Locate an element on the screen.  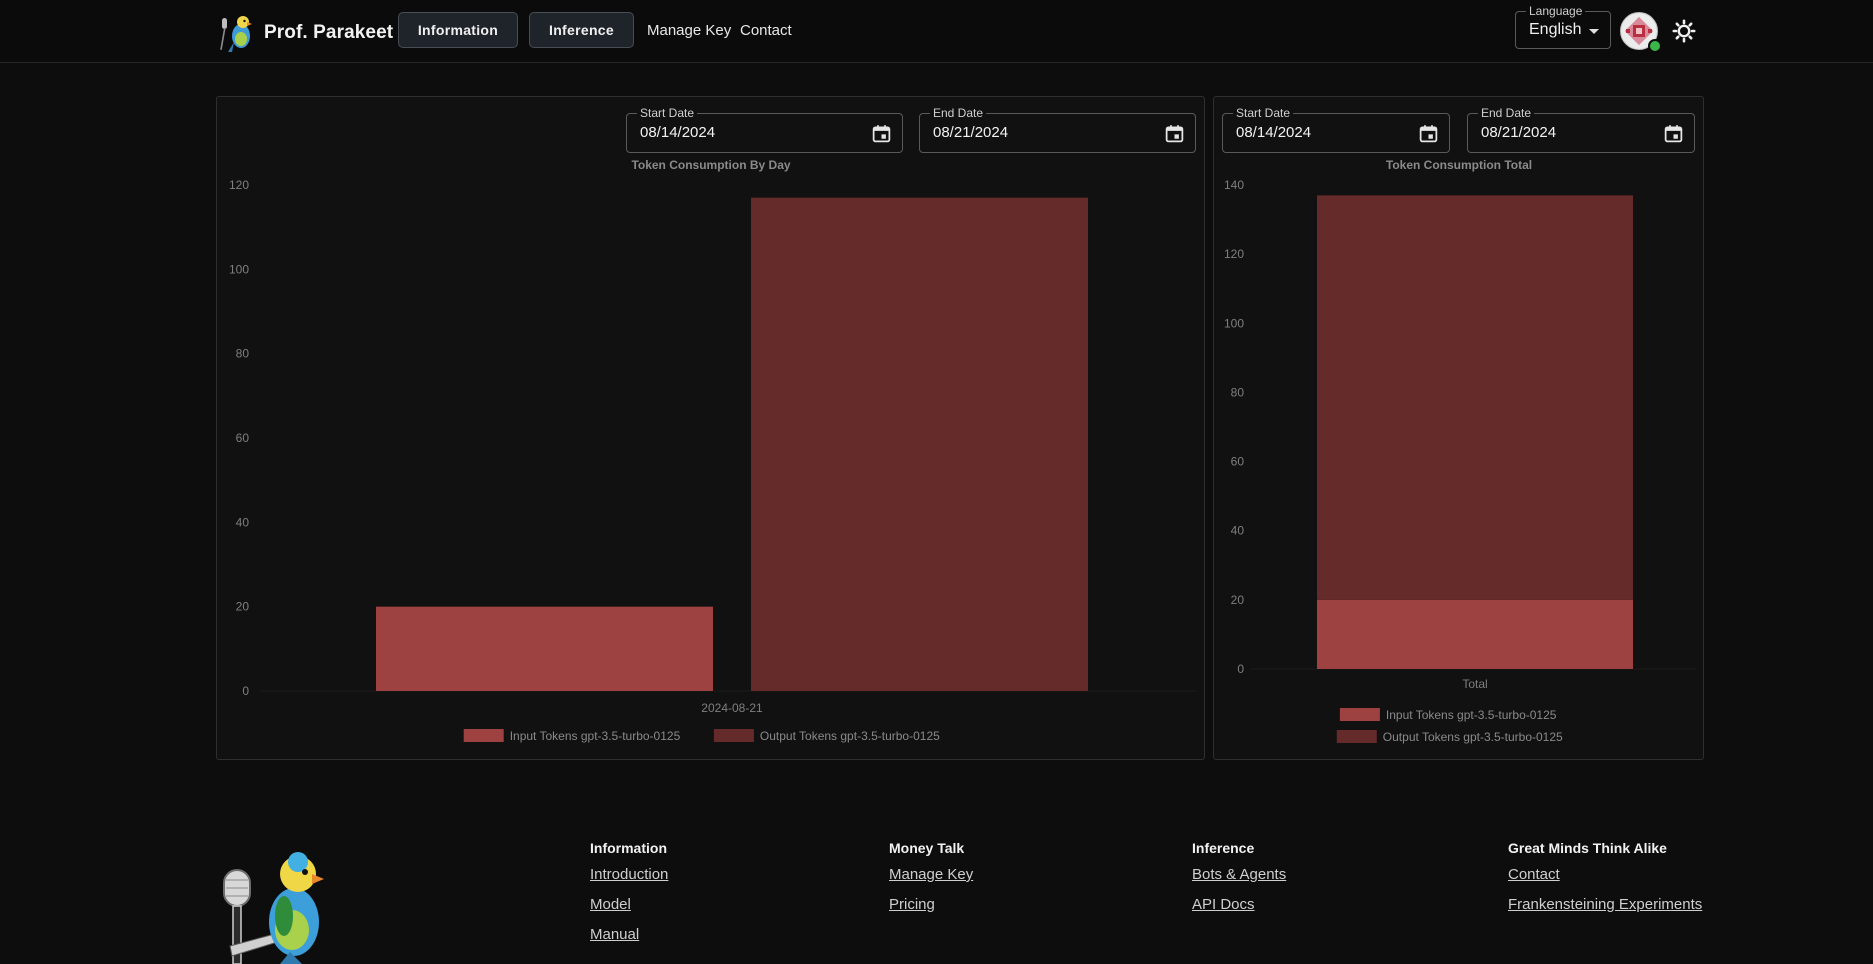
footer-link-introduction: Introduction is located at coordinates (629, 875).